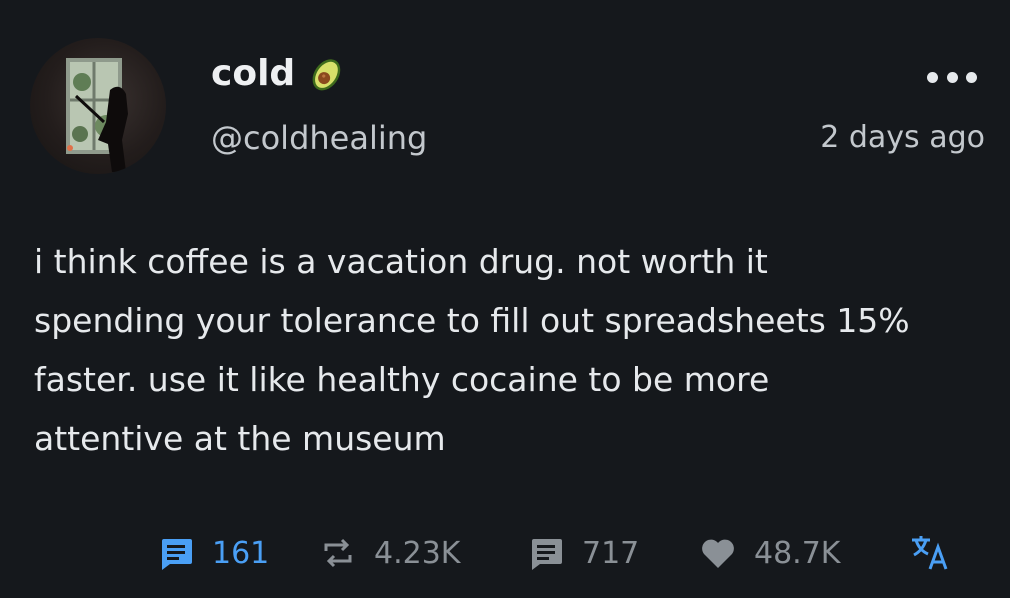 The height and width of the screenshot is (598, 1010). Describe the element at coordinates (338, 553) in the screenshot. I see `repost-icon` at that location.